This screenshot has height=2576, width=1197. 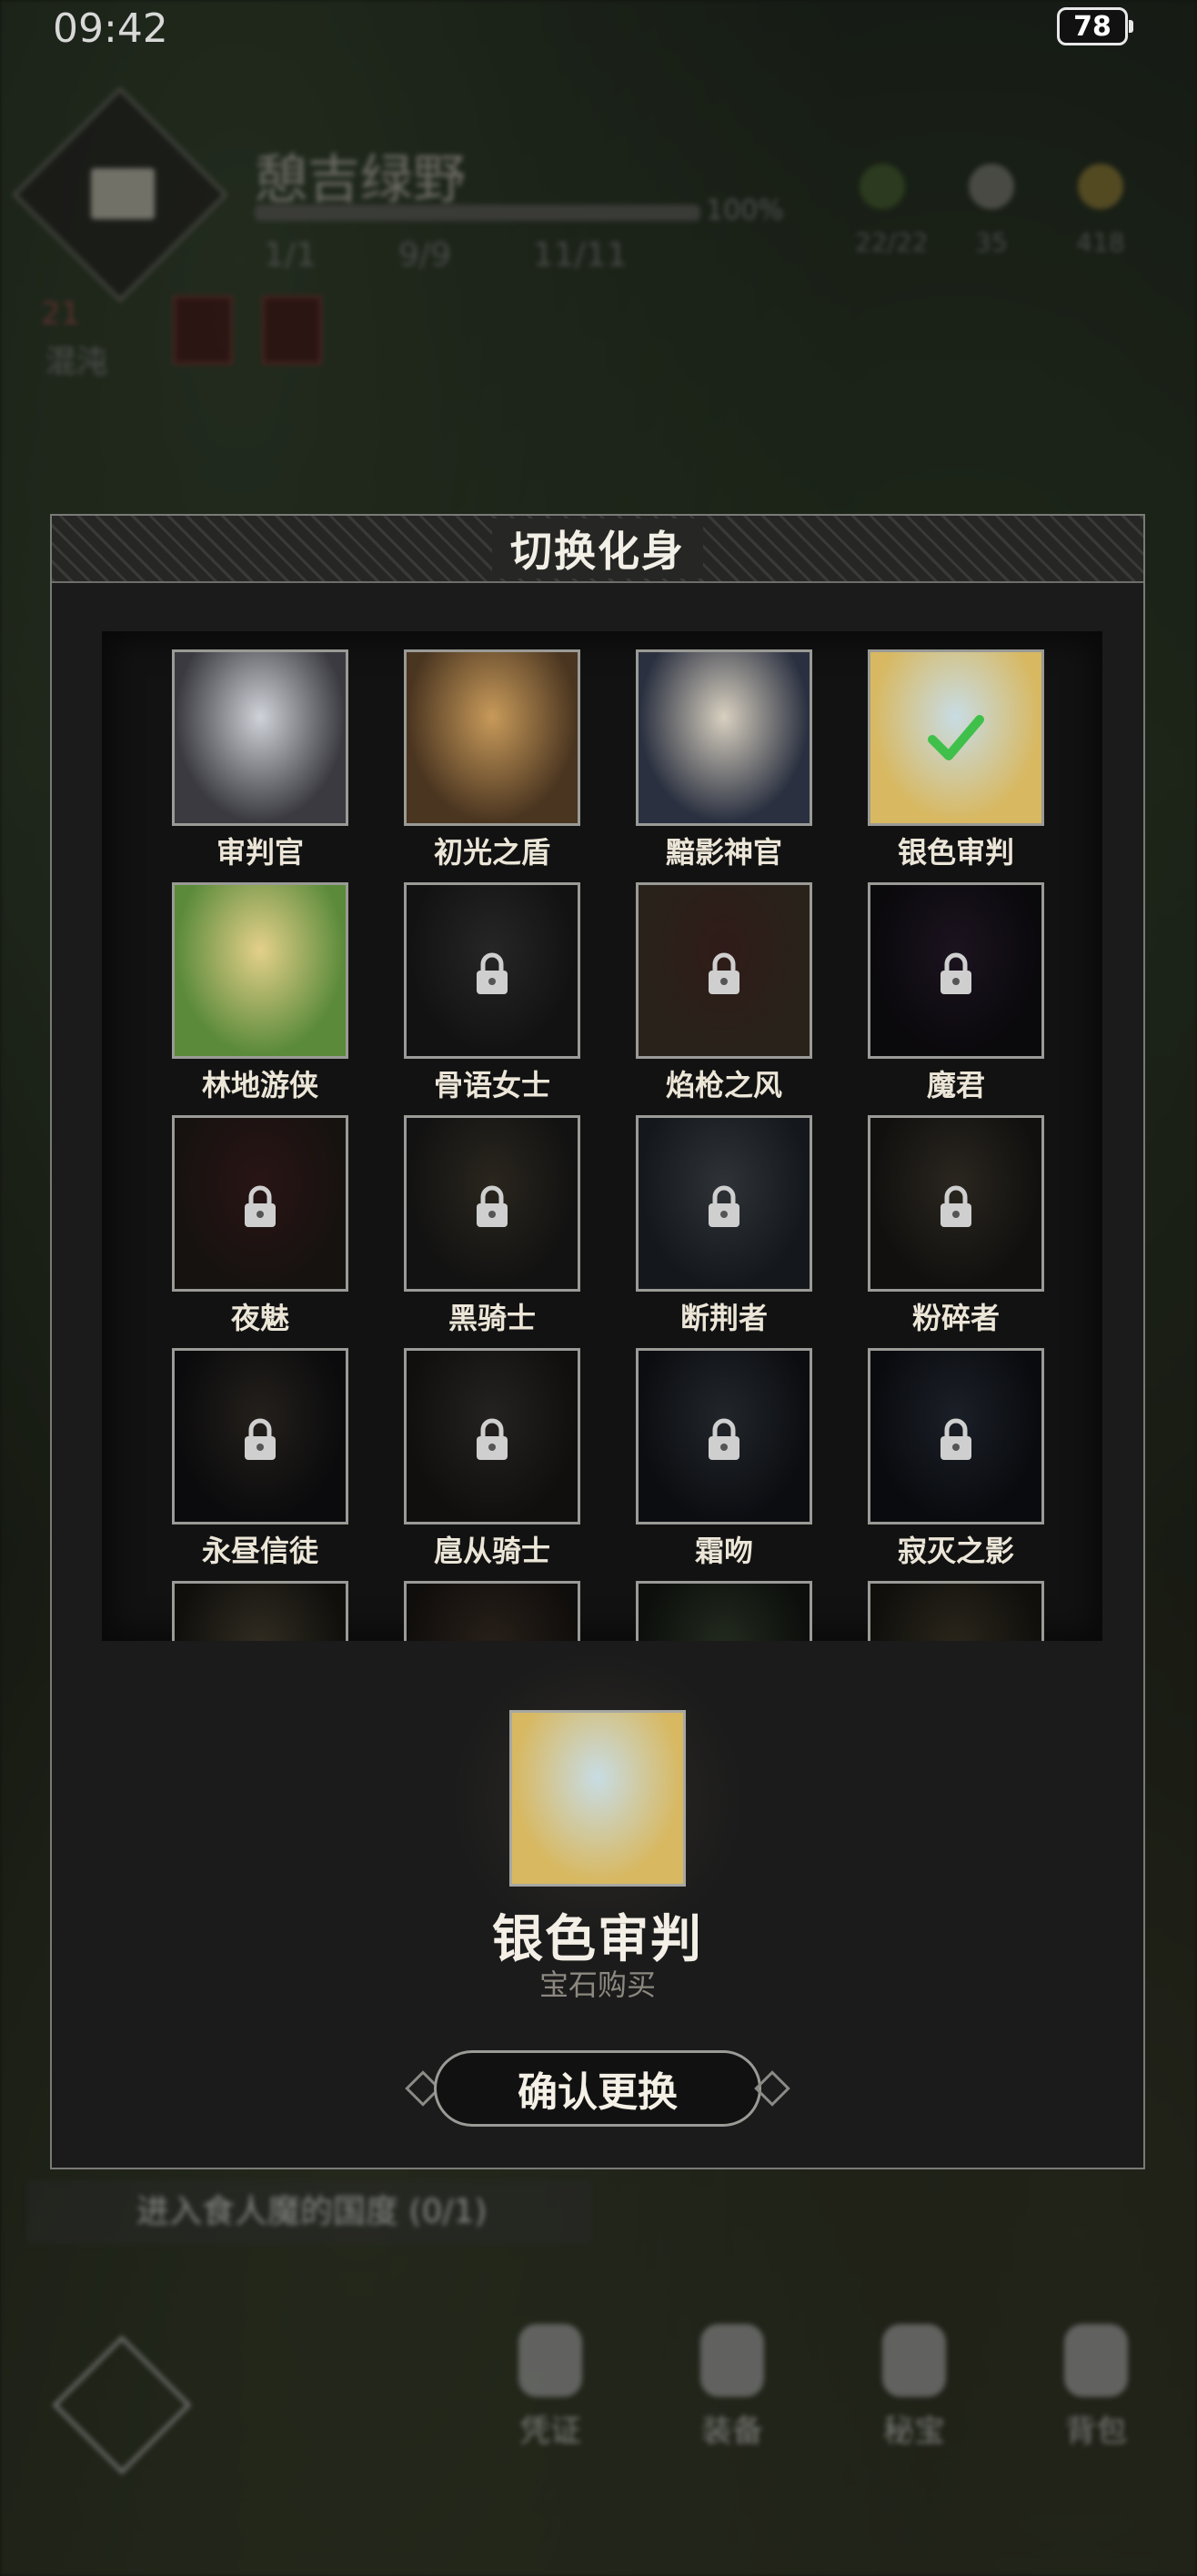 I want to click on avatar-name: 寂灭之影, so click(x=955, y=1551).